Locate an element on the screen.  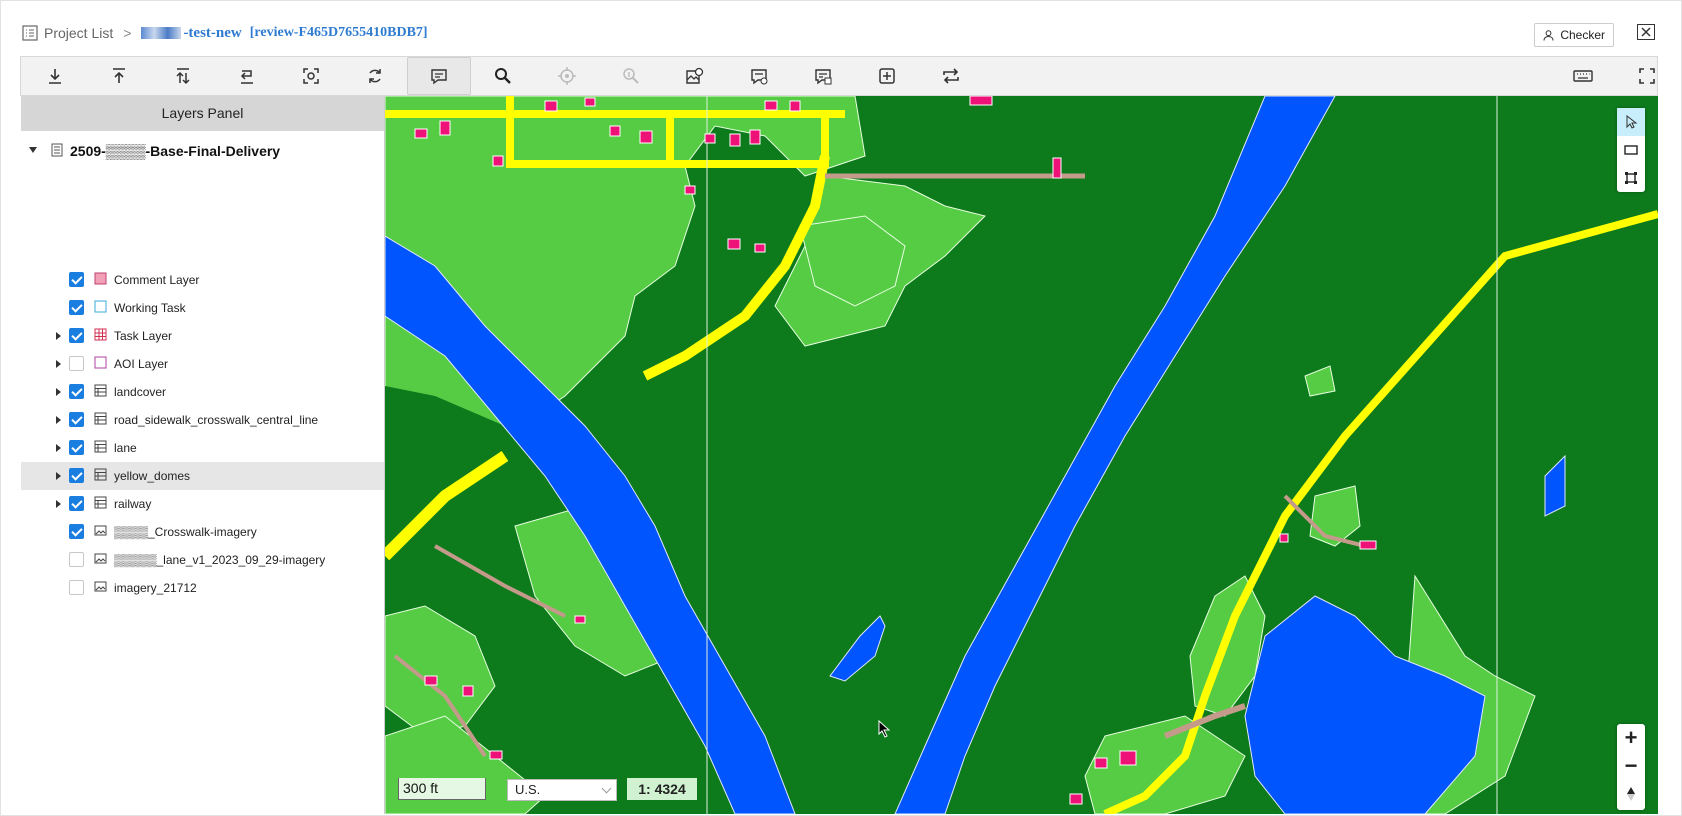
layer-row-lane-imagery: ▒▒▒▒▒_lane_v1_2023_09_29-imagery is located at coordinates (202, 560).